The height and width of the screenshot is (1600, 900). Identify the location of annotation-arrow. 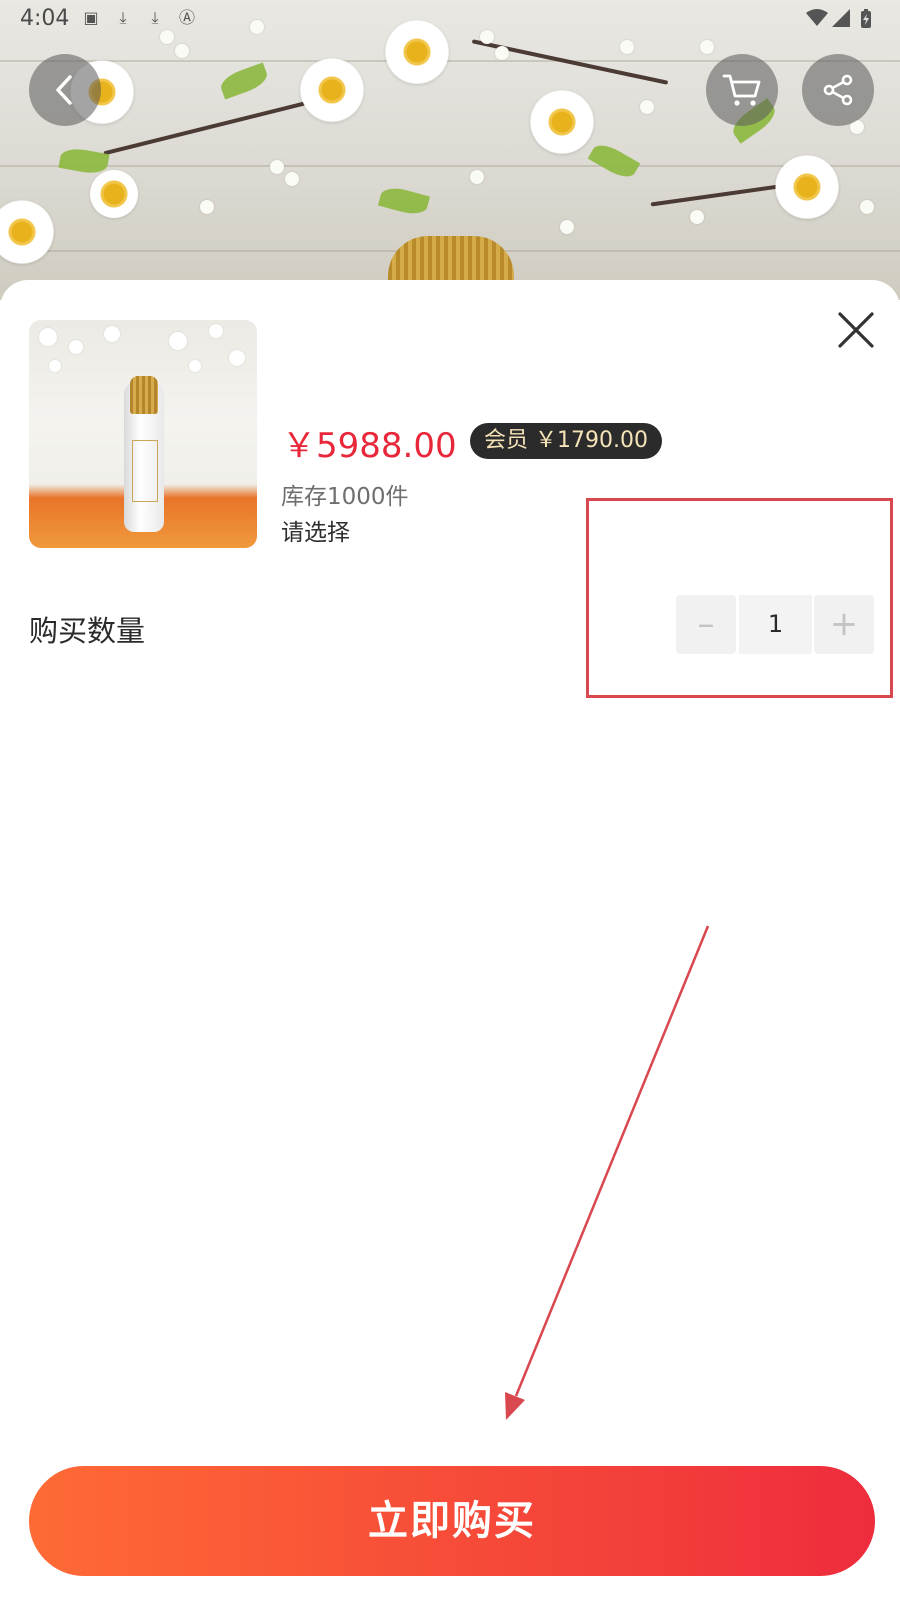
(607, 1172).